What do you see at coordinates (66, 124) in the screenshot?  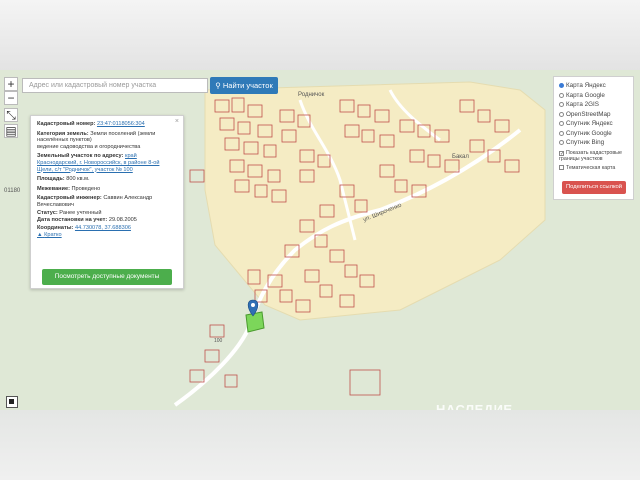 I see `cadastral-number-label: Кадастровый номер:` at bounding box center [66, 124].